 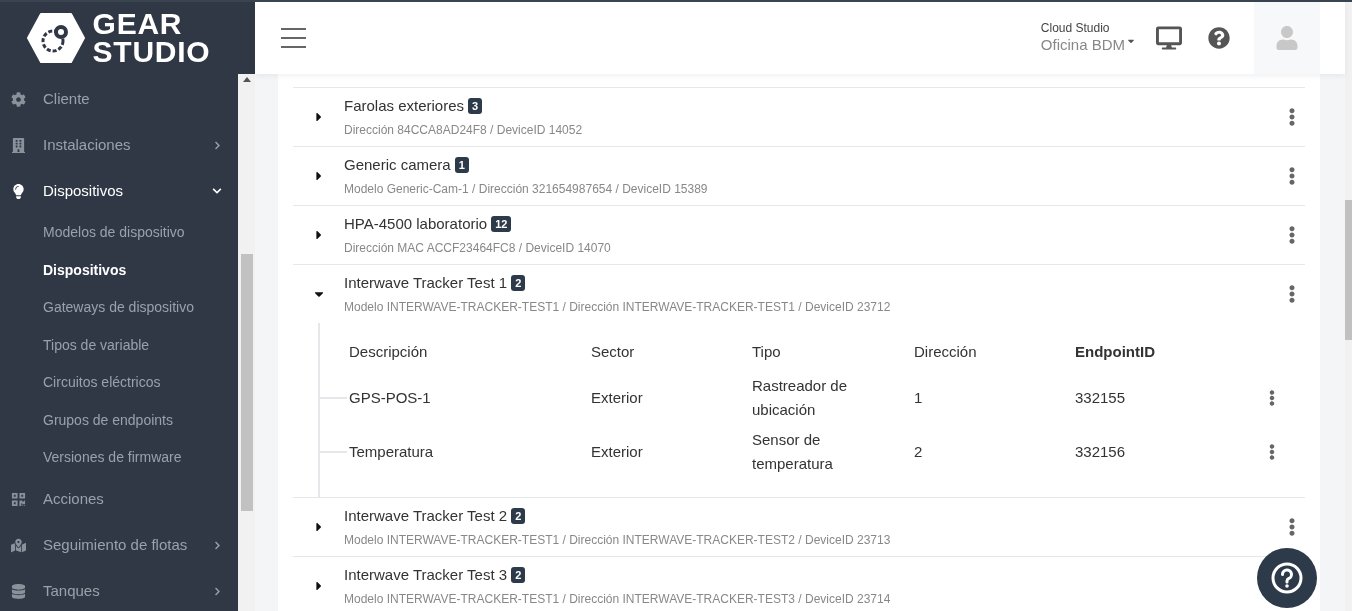 What do you see at coordinates (55, 38) in the screenshot?
I see `gear-hexagon-icon` at bounding box center [55, 38].